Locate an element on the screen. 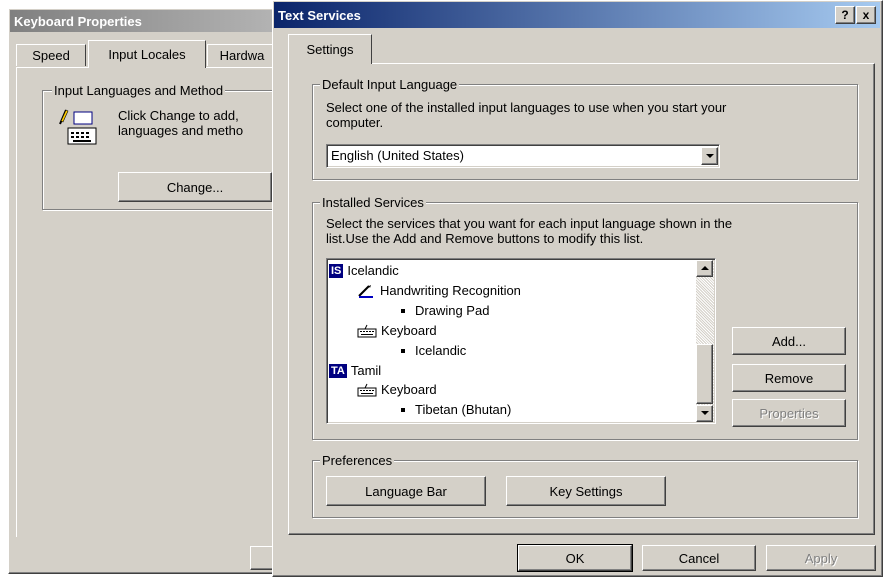 This screenshot has width=883, height=577. cancel-button: Cancel is located at coordinates (699, 558).